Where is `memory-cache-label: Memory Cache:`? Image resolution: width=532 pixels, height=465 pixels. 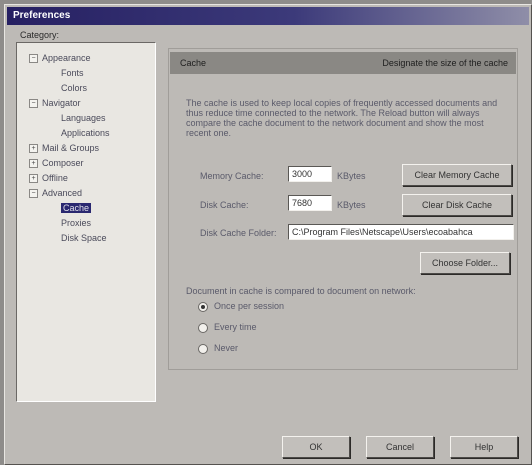 memory-cache-label: Memory Cache: is located at coordinates (232, 176).